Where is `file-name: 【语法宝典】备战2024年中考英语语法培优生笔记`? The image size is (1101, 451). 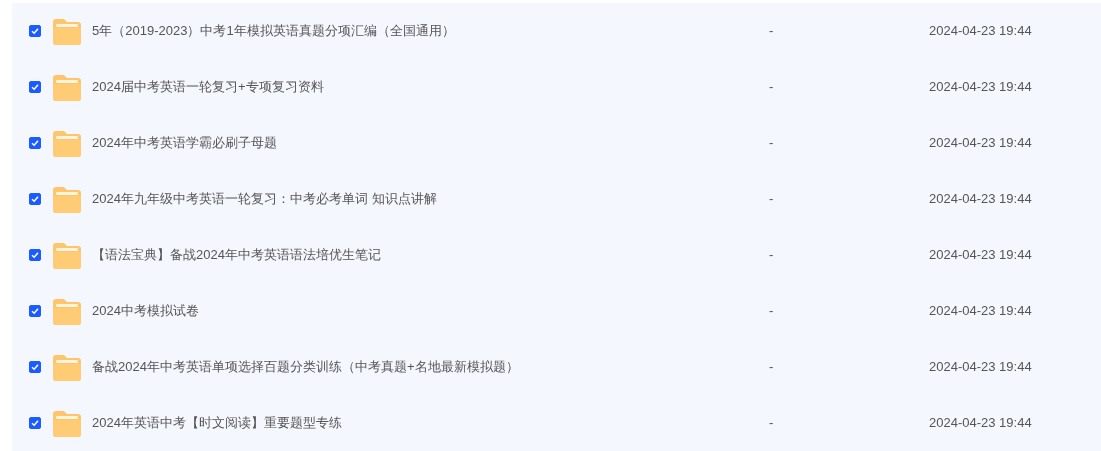
file-name: 【语法宝典】备战2024年中考英语语法培优生笔记 is located at coordinates (236, 255).